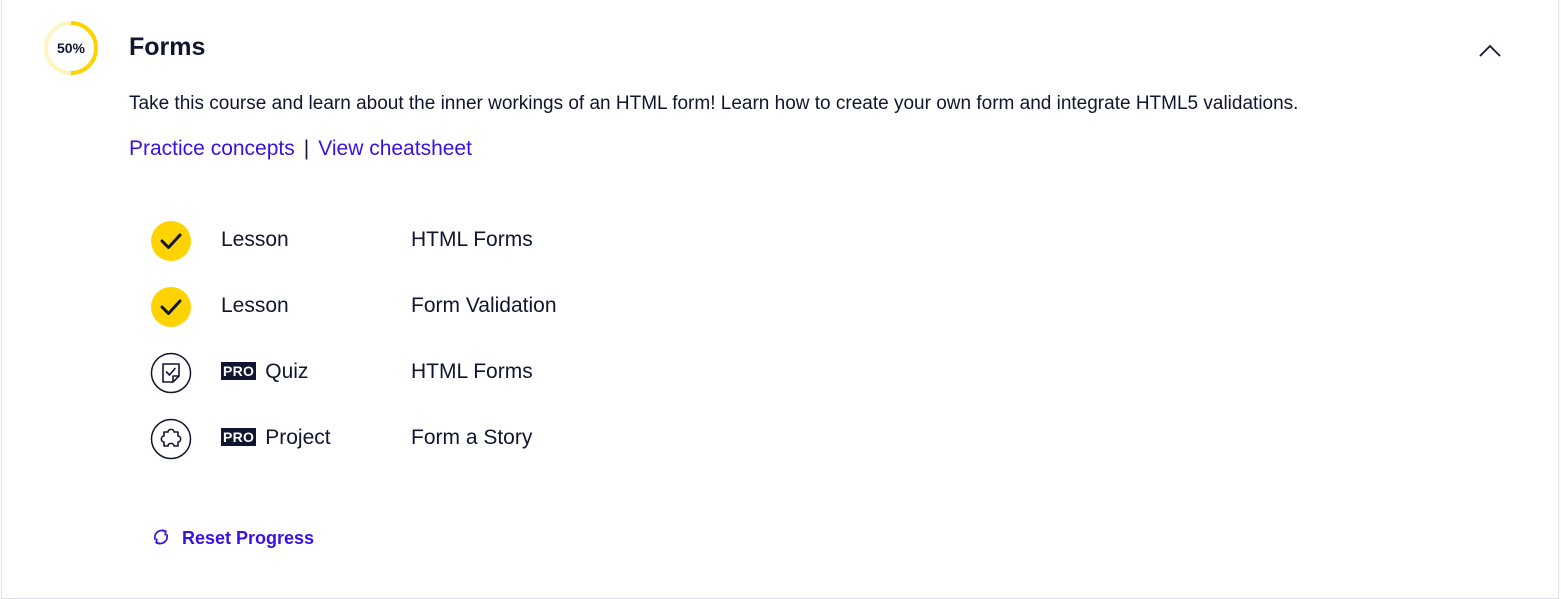  I want to click on content-item: PRO Project Form a Story, so click(500, 449).